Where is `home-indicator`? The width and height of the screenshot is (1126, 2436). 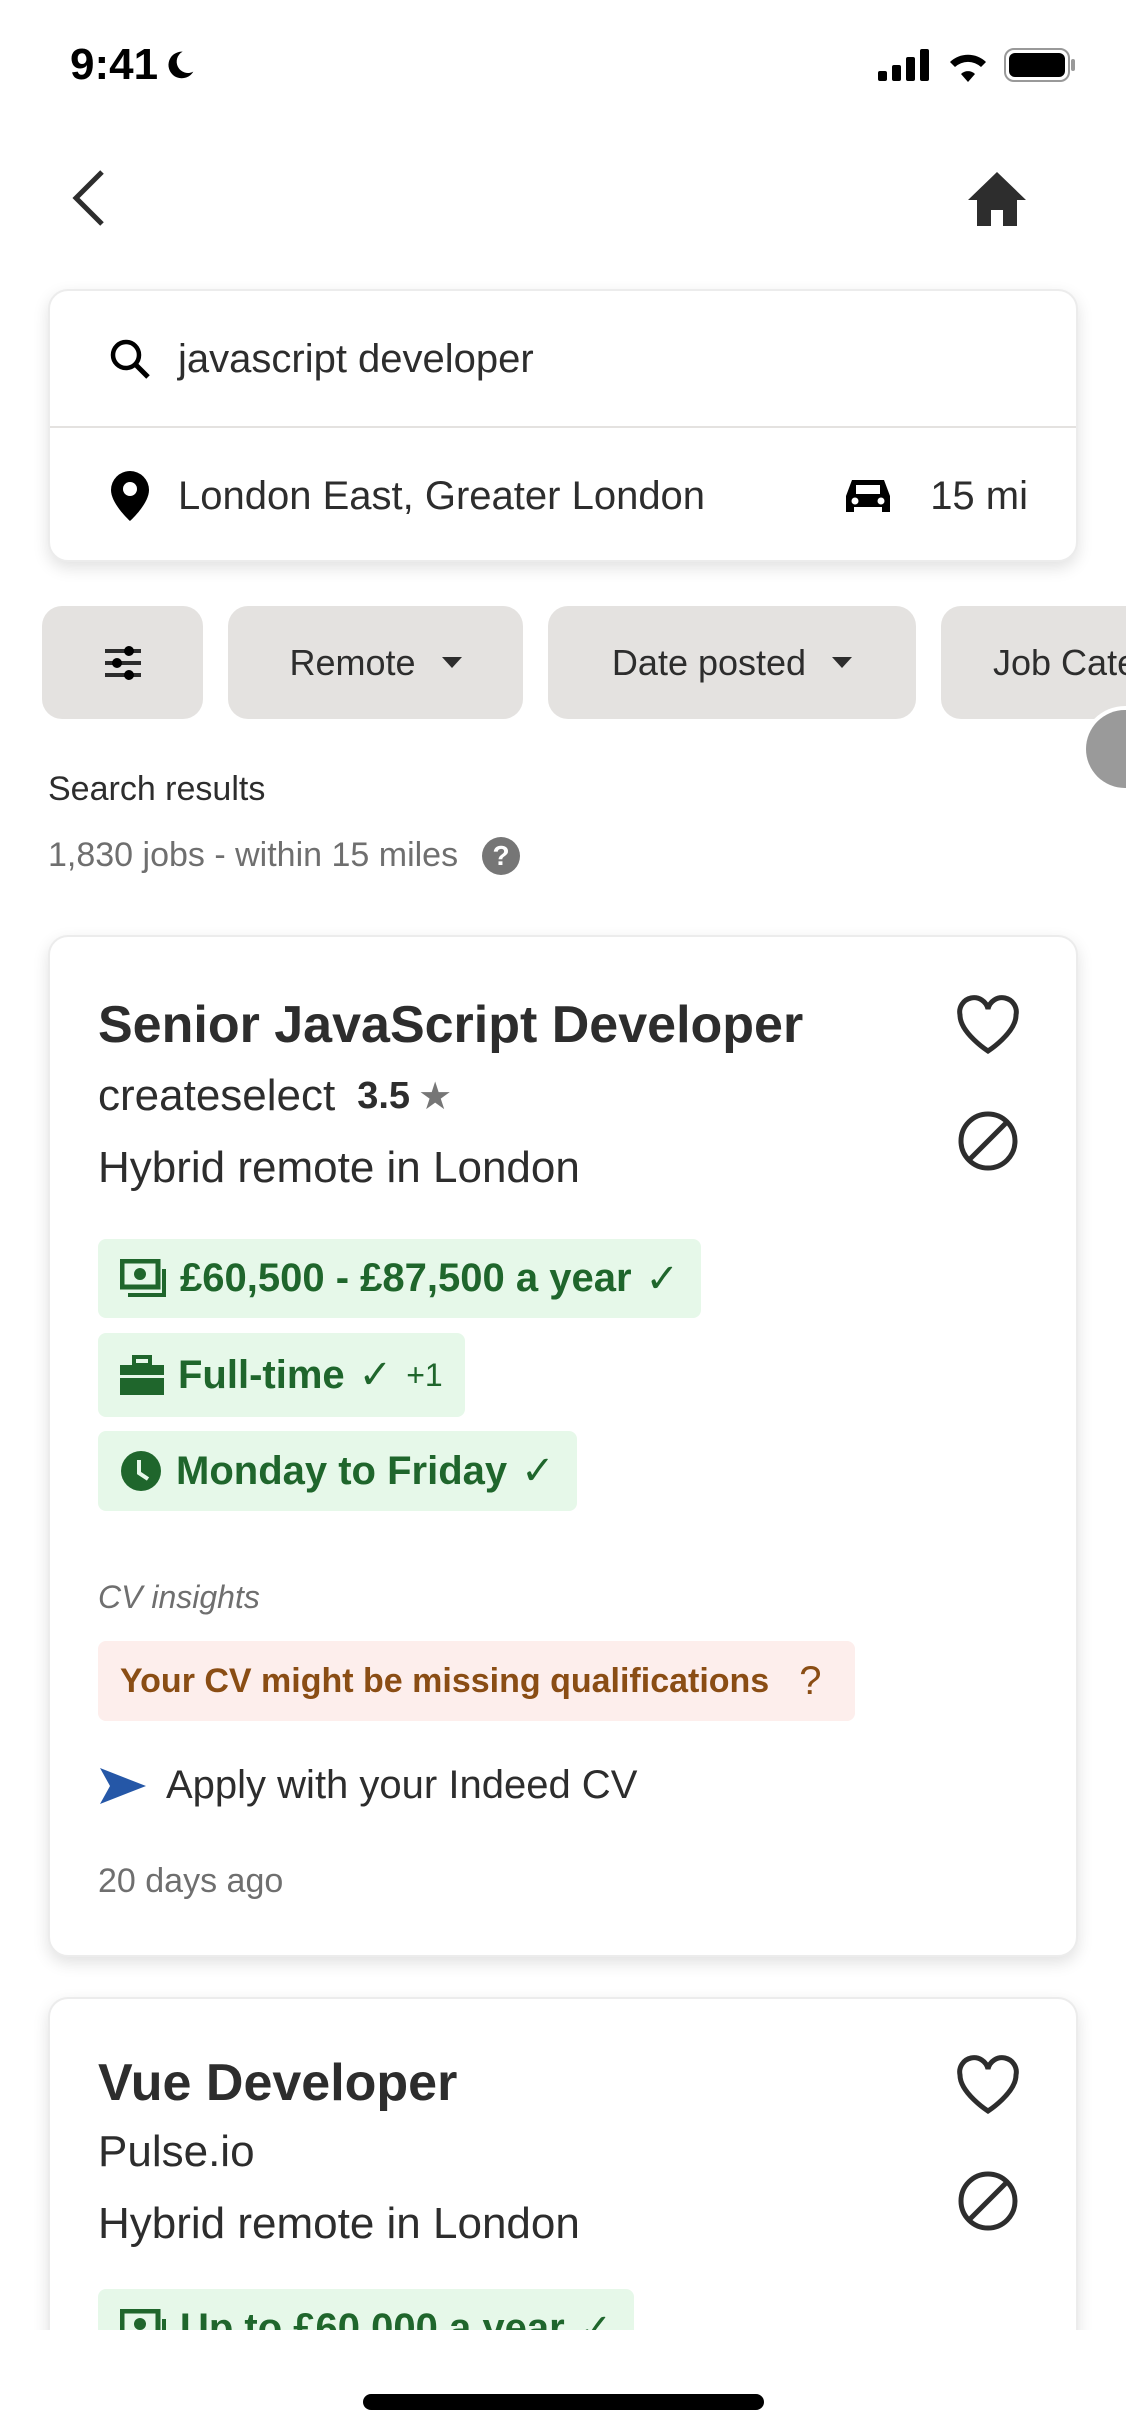 home-indicator is located at coordinates (563, 2402).